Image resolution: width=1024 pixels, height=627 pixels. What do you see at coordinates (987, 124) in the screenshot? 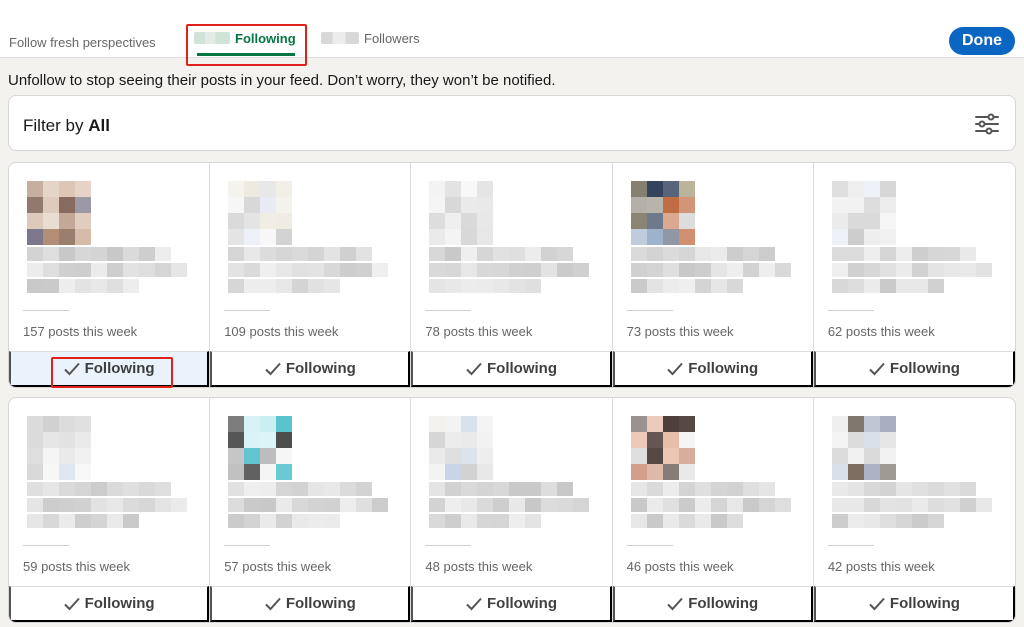
I see `filter-sliders-icon` at bounding box center [987, 124].